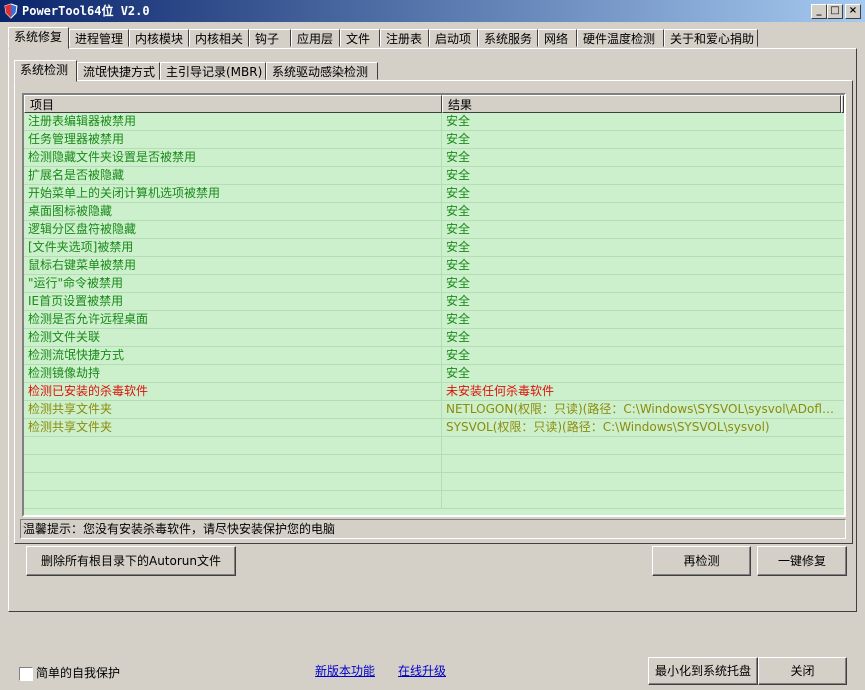 Image resolution: width=865 pixels, height=690 pixels. I want to click on row-item-cell: 扩展名是否被隐藏, so click(233, 175).